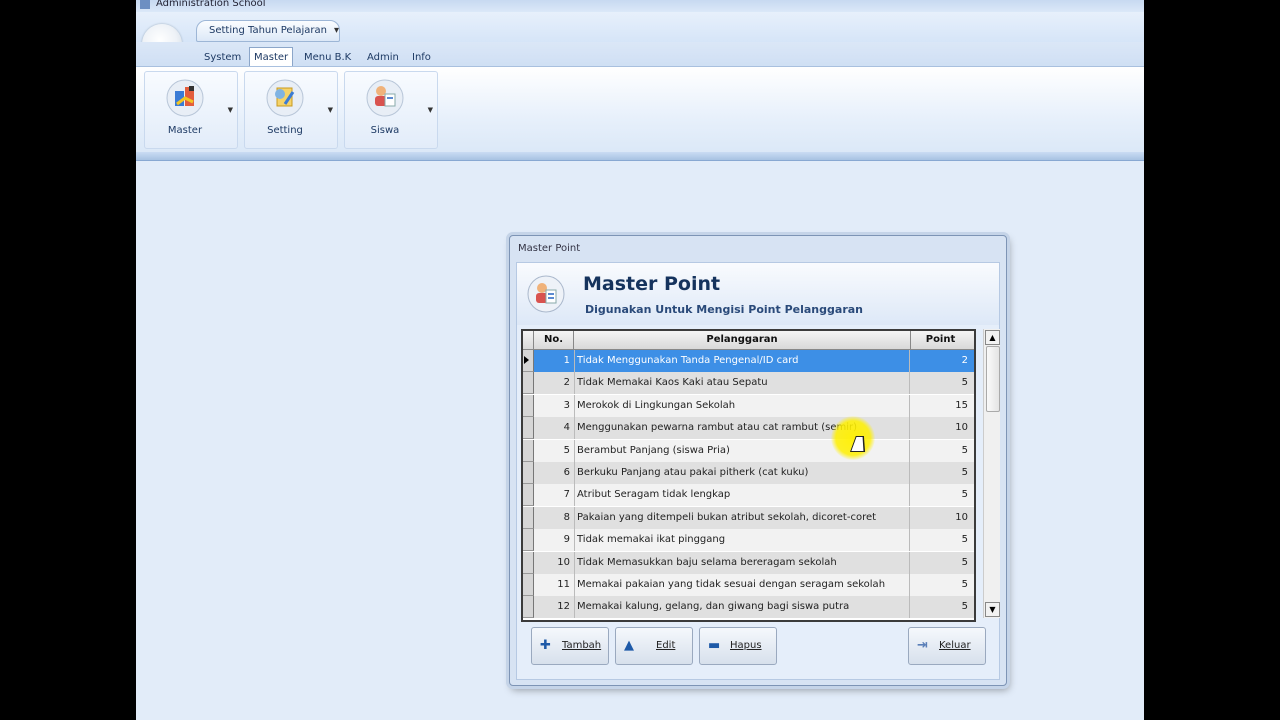 This screenshot has height=720, width=1280. I want to click on cell-no: 9, so click(553, 540).